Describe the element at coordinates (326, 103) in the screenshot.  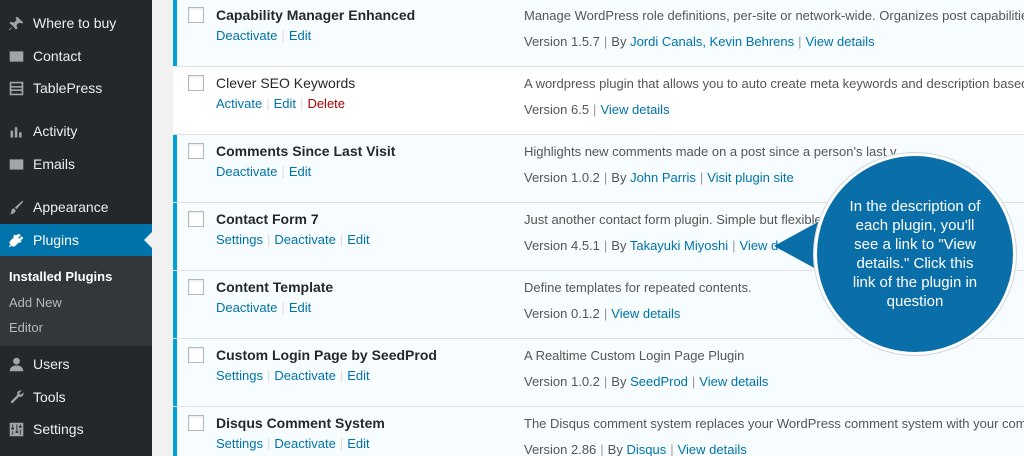
I see `delete-link: Delete` at that location.